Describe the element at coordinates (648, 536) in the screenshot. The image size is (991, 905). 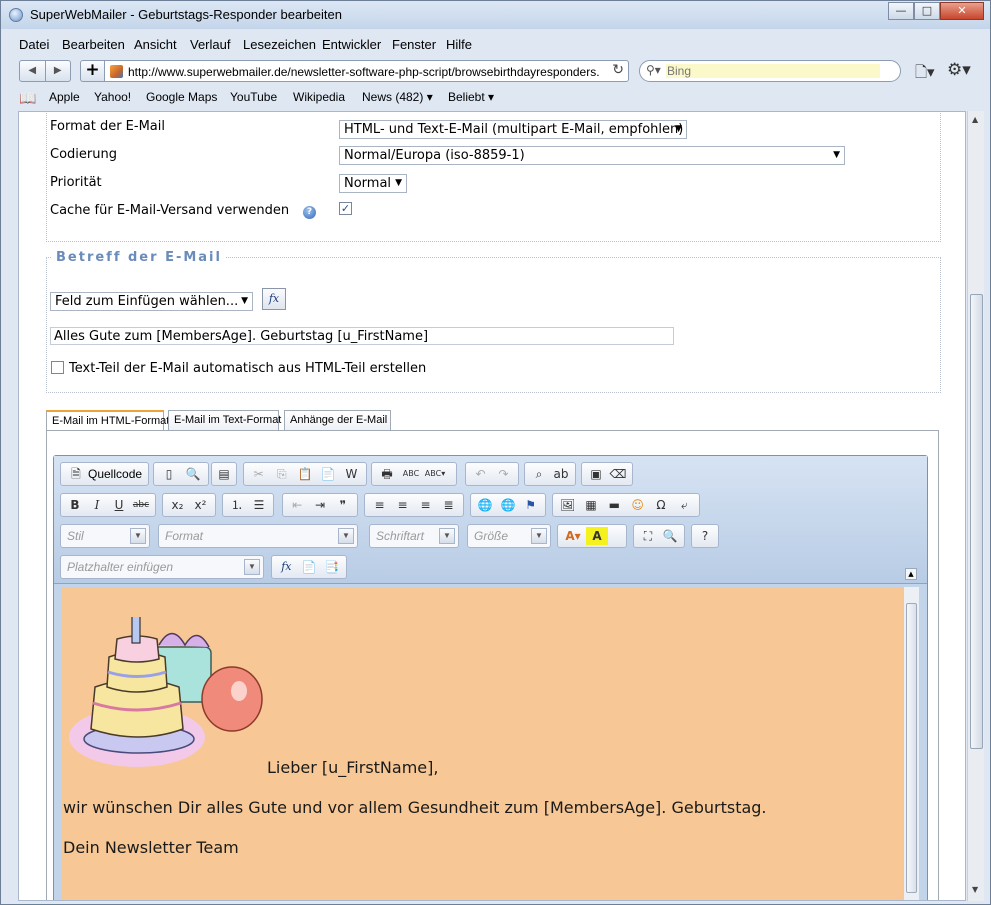
I see `maximize-editor-icon: ⛶` at that location.